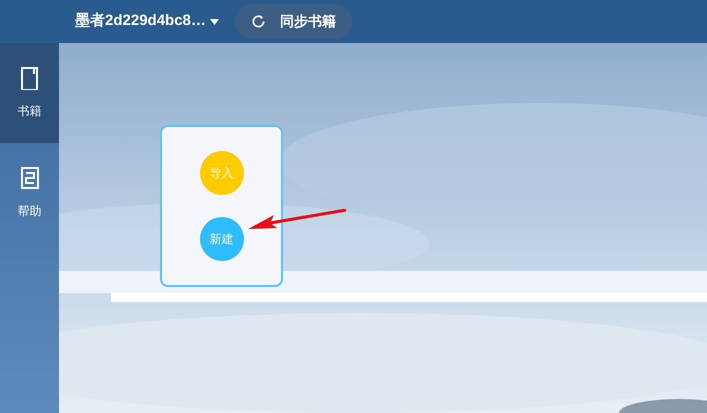 Image resolution: width=707 pixels, height=413 pixels. Describe the element at coordinates (30, 178) in the screenshot. I see `document-icon` at that location.